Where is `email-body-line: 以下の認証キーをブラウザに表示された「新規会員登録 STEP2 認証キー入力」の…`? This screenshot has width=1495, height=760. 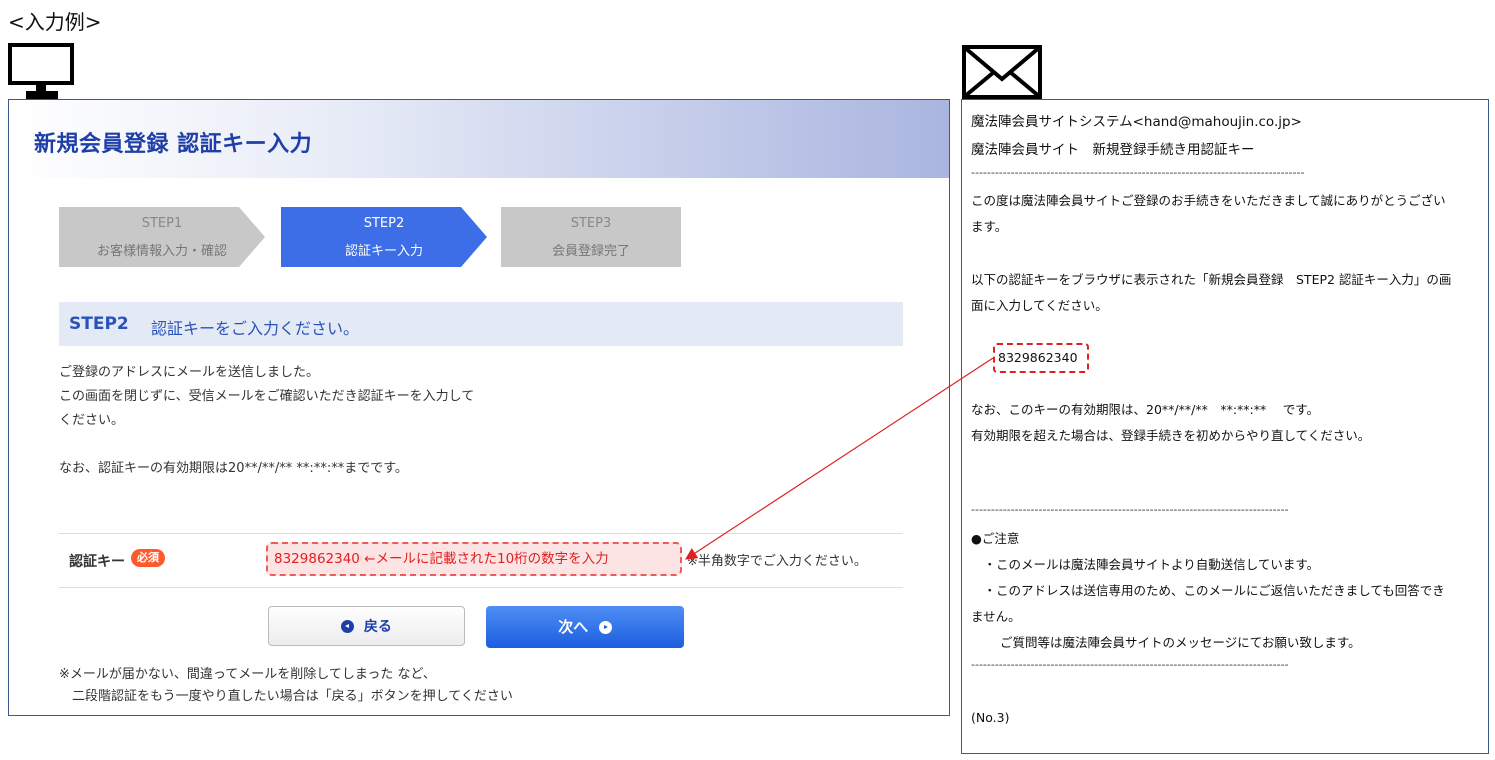
email-body-line: 以下の認証キーをブラウザに表示された「新規会員登録 STEP2 認証キー入力」の… is located at coordinates (1211, 279).